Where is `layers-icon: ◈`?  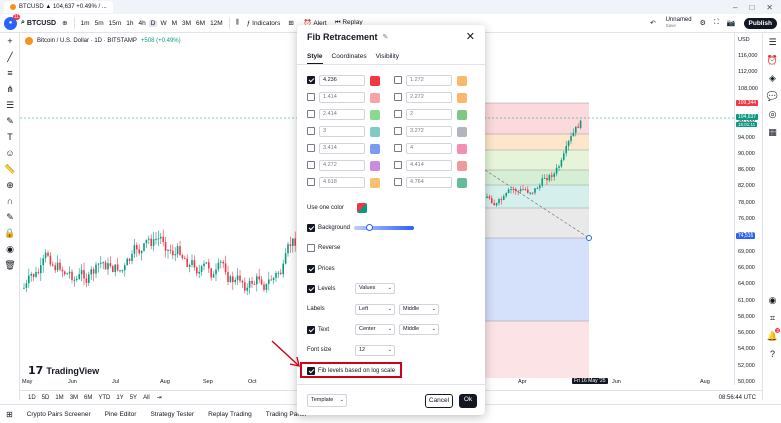 layers-icon: ◈ is located at coordinates (772, 78).